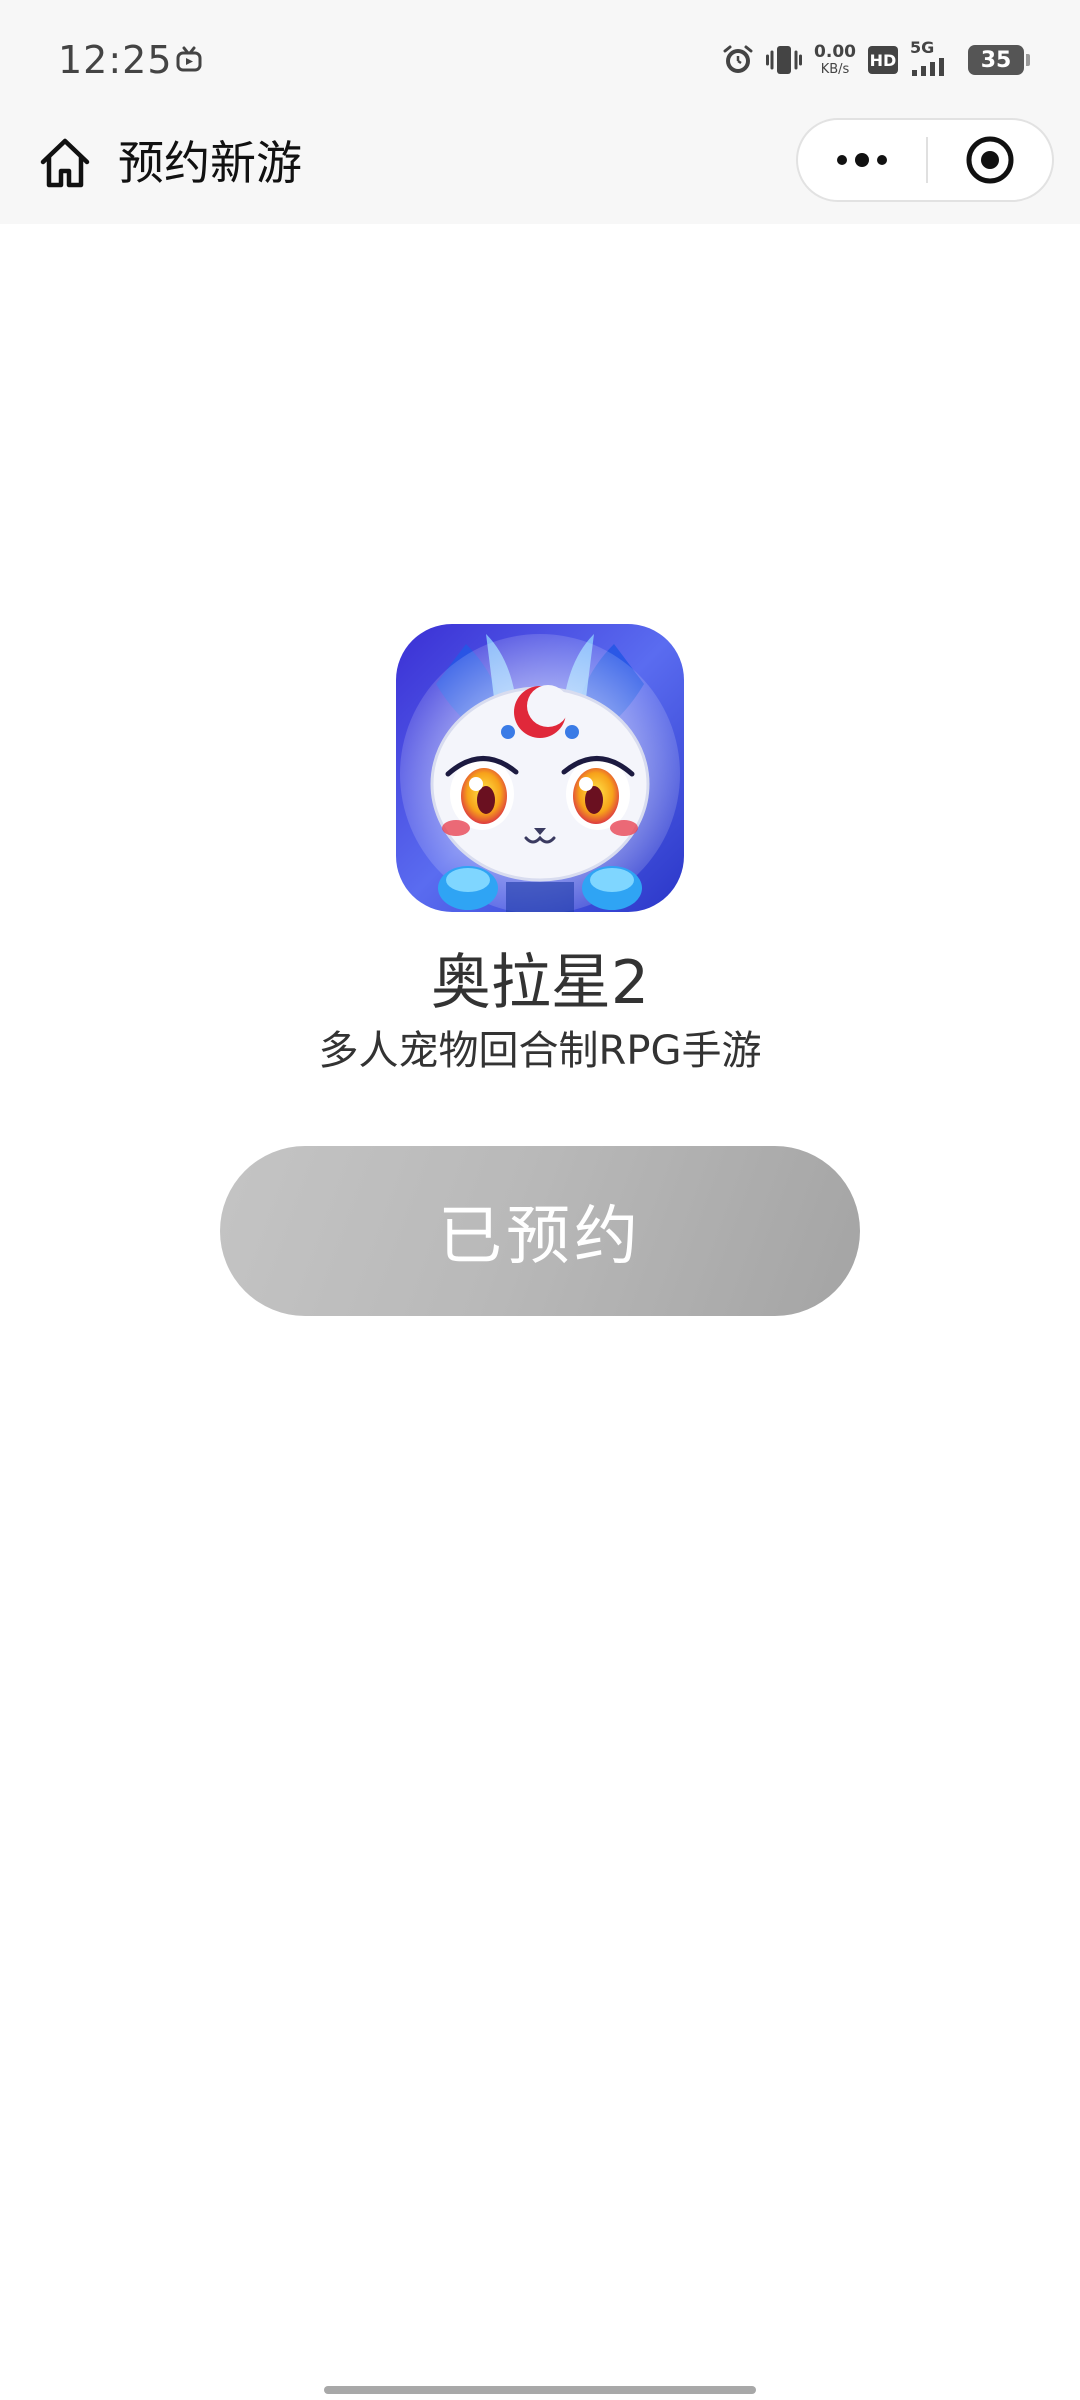  I want to click on tv-icon, so click(189, 59).